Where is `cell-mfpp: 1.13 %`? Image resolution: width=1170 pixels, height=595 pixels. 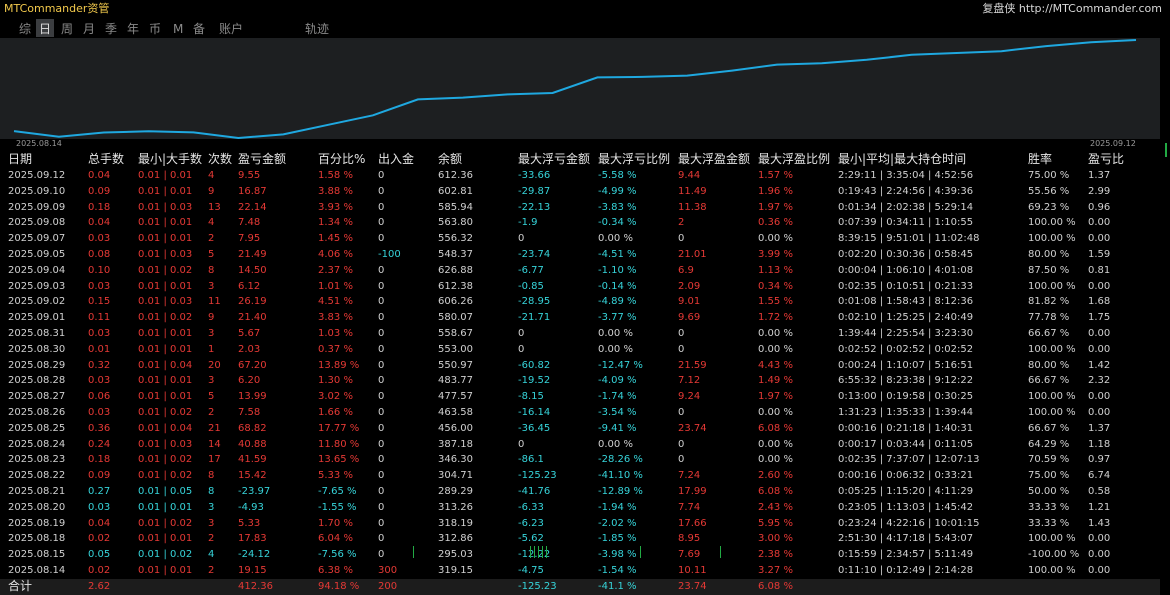 cell-mfpp: 1.13 % is located at coordinates (775, 270).